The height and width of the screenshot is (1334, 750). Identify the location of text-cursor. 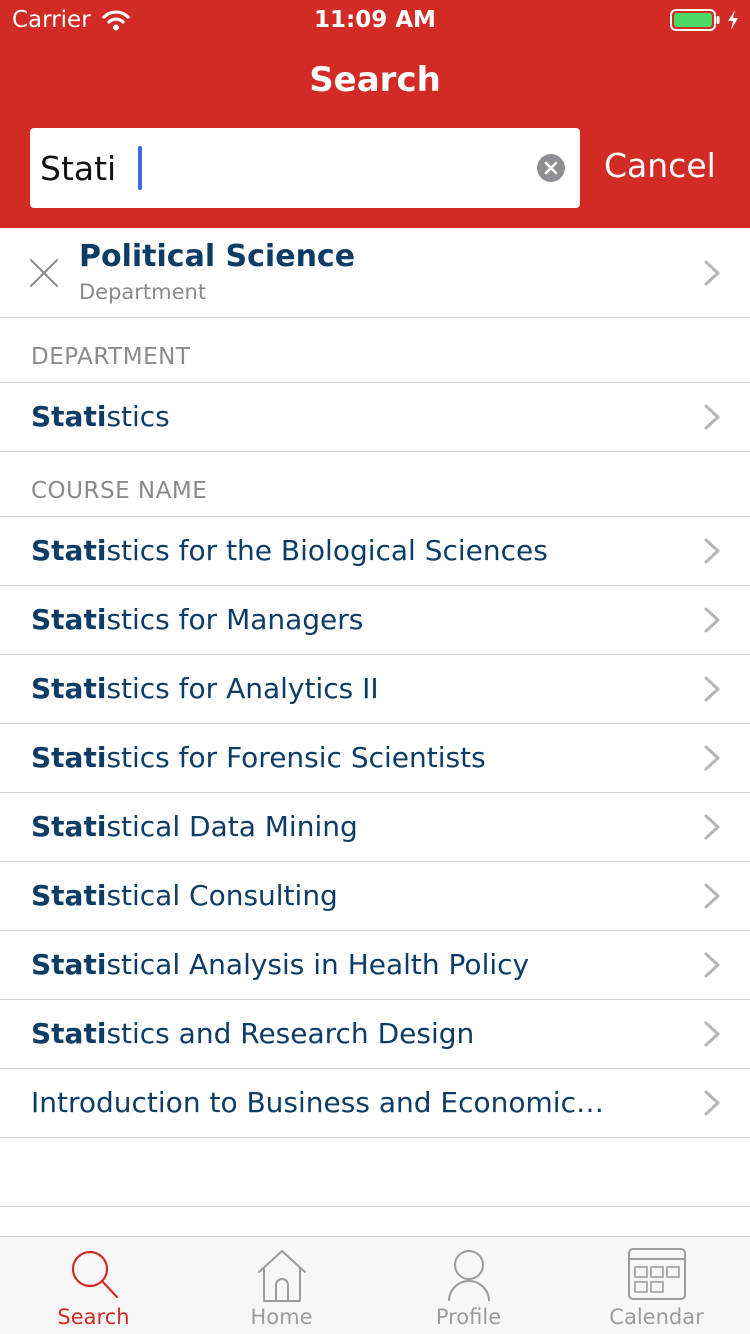
(140, 168).